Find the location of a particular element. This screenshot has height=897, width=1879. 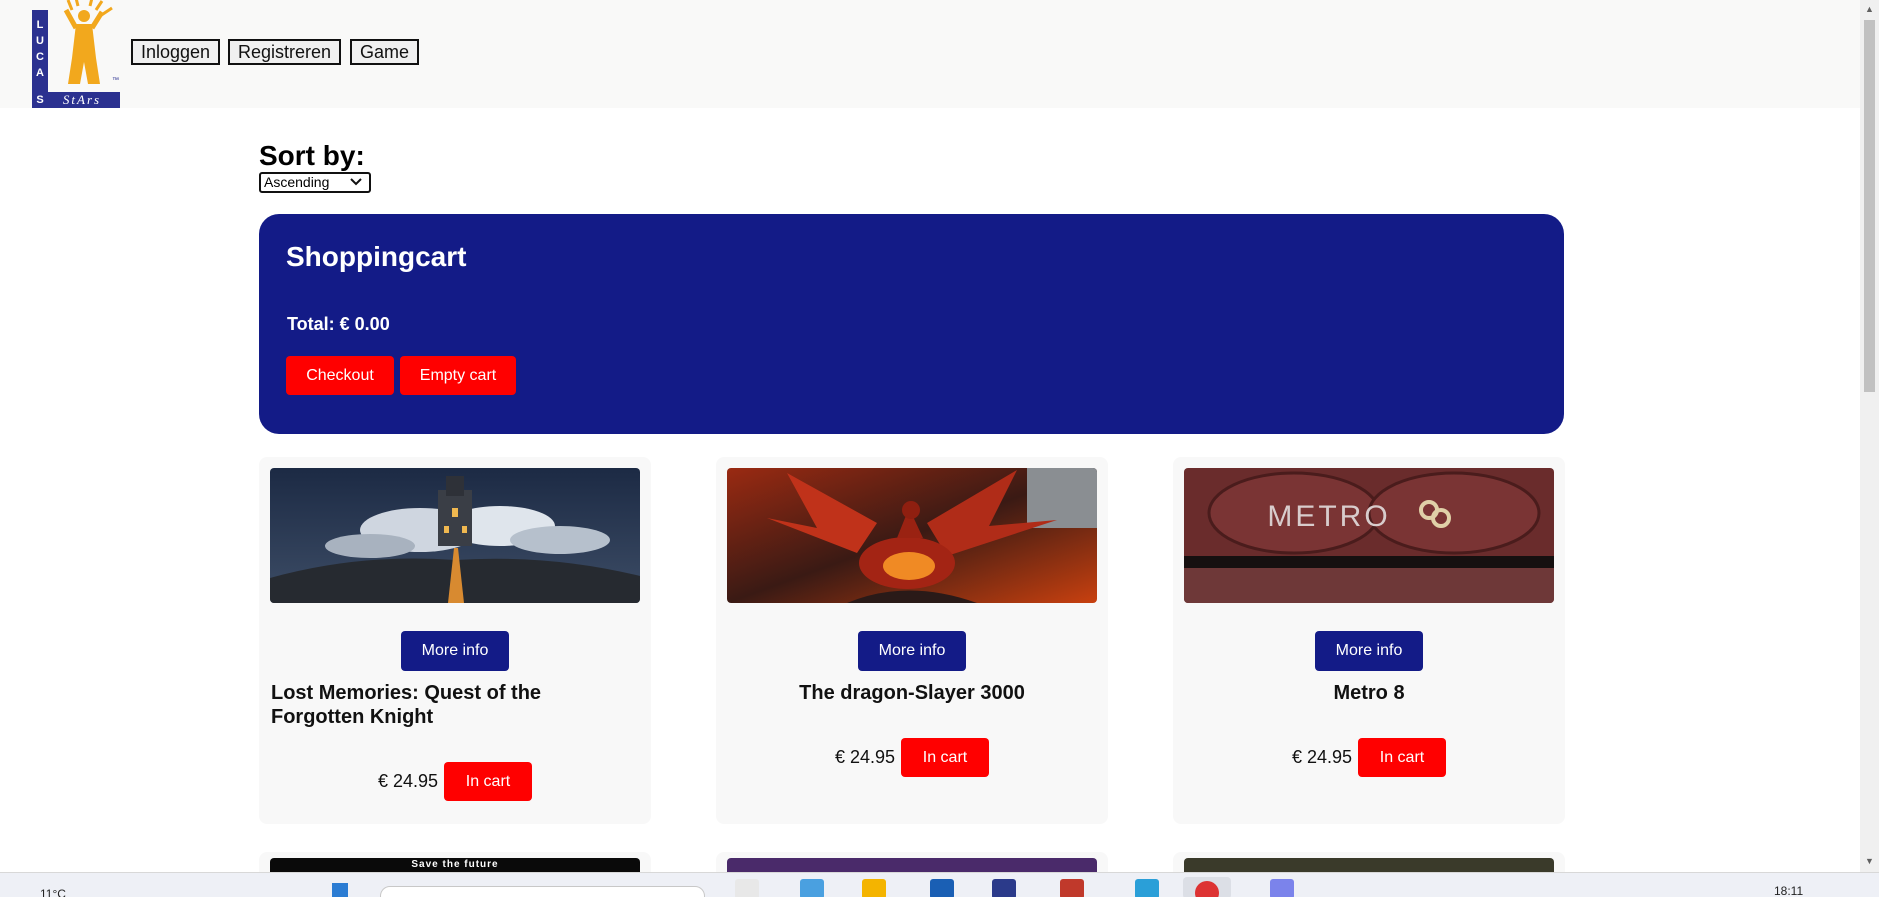

scrollbar-thumb is located at coordinates (1869, 206).